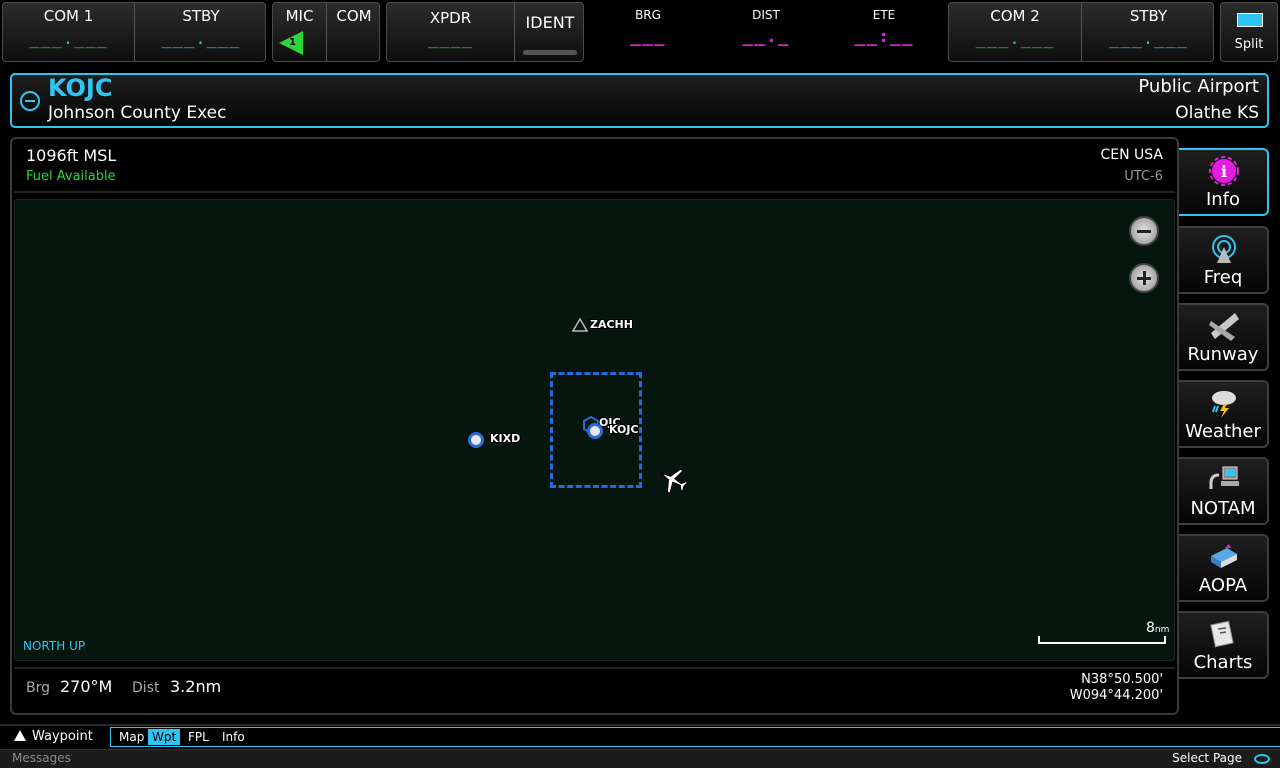  I want to click on info-icon: i, so click(1224, 171).